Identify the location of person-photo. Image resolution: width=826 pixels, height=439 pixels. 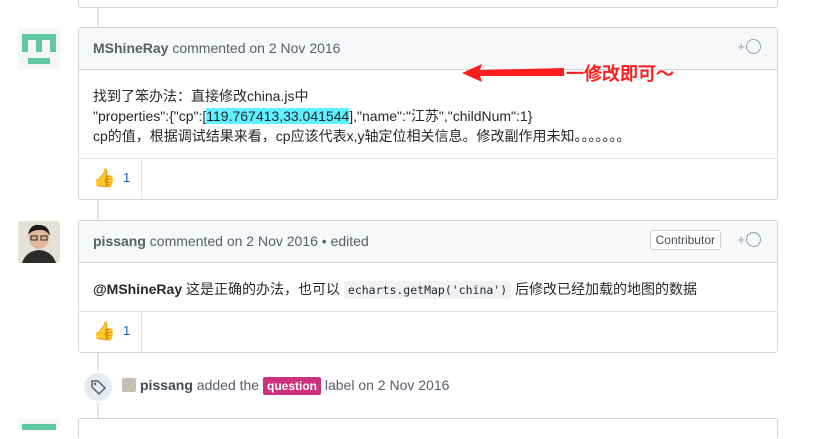
(39, 242).